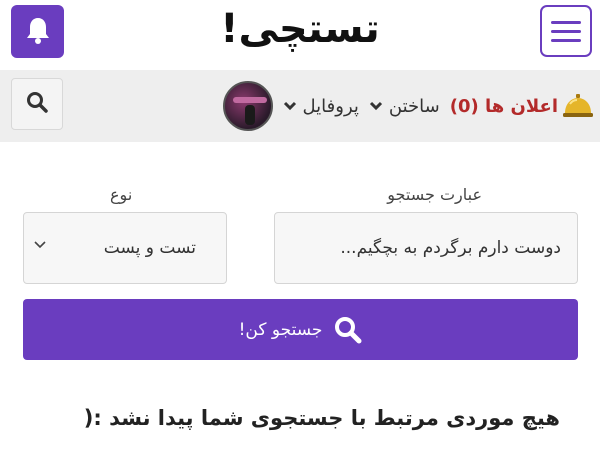 The height and width of the screenshot is (452, 600). Describe the element at coordinates (434, 194) in the screenshot. I see `search-phrase-label: عبارت جستجو` at that location.